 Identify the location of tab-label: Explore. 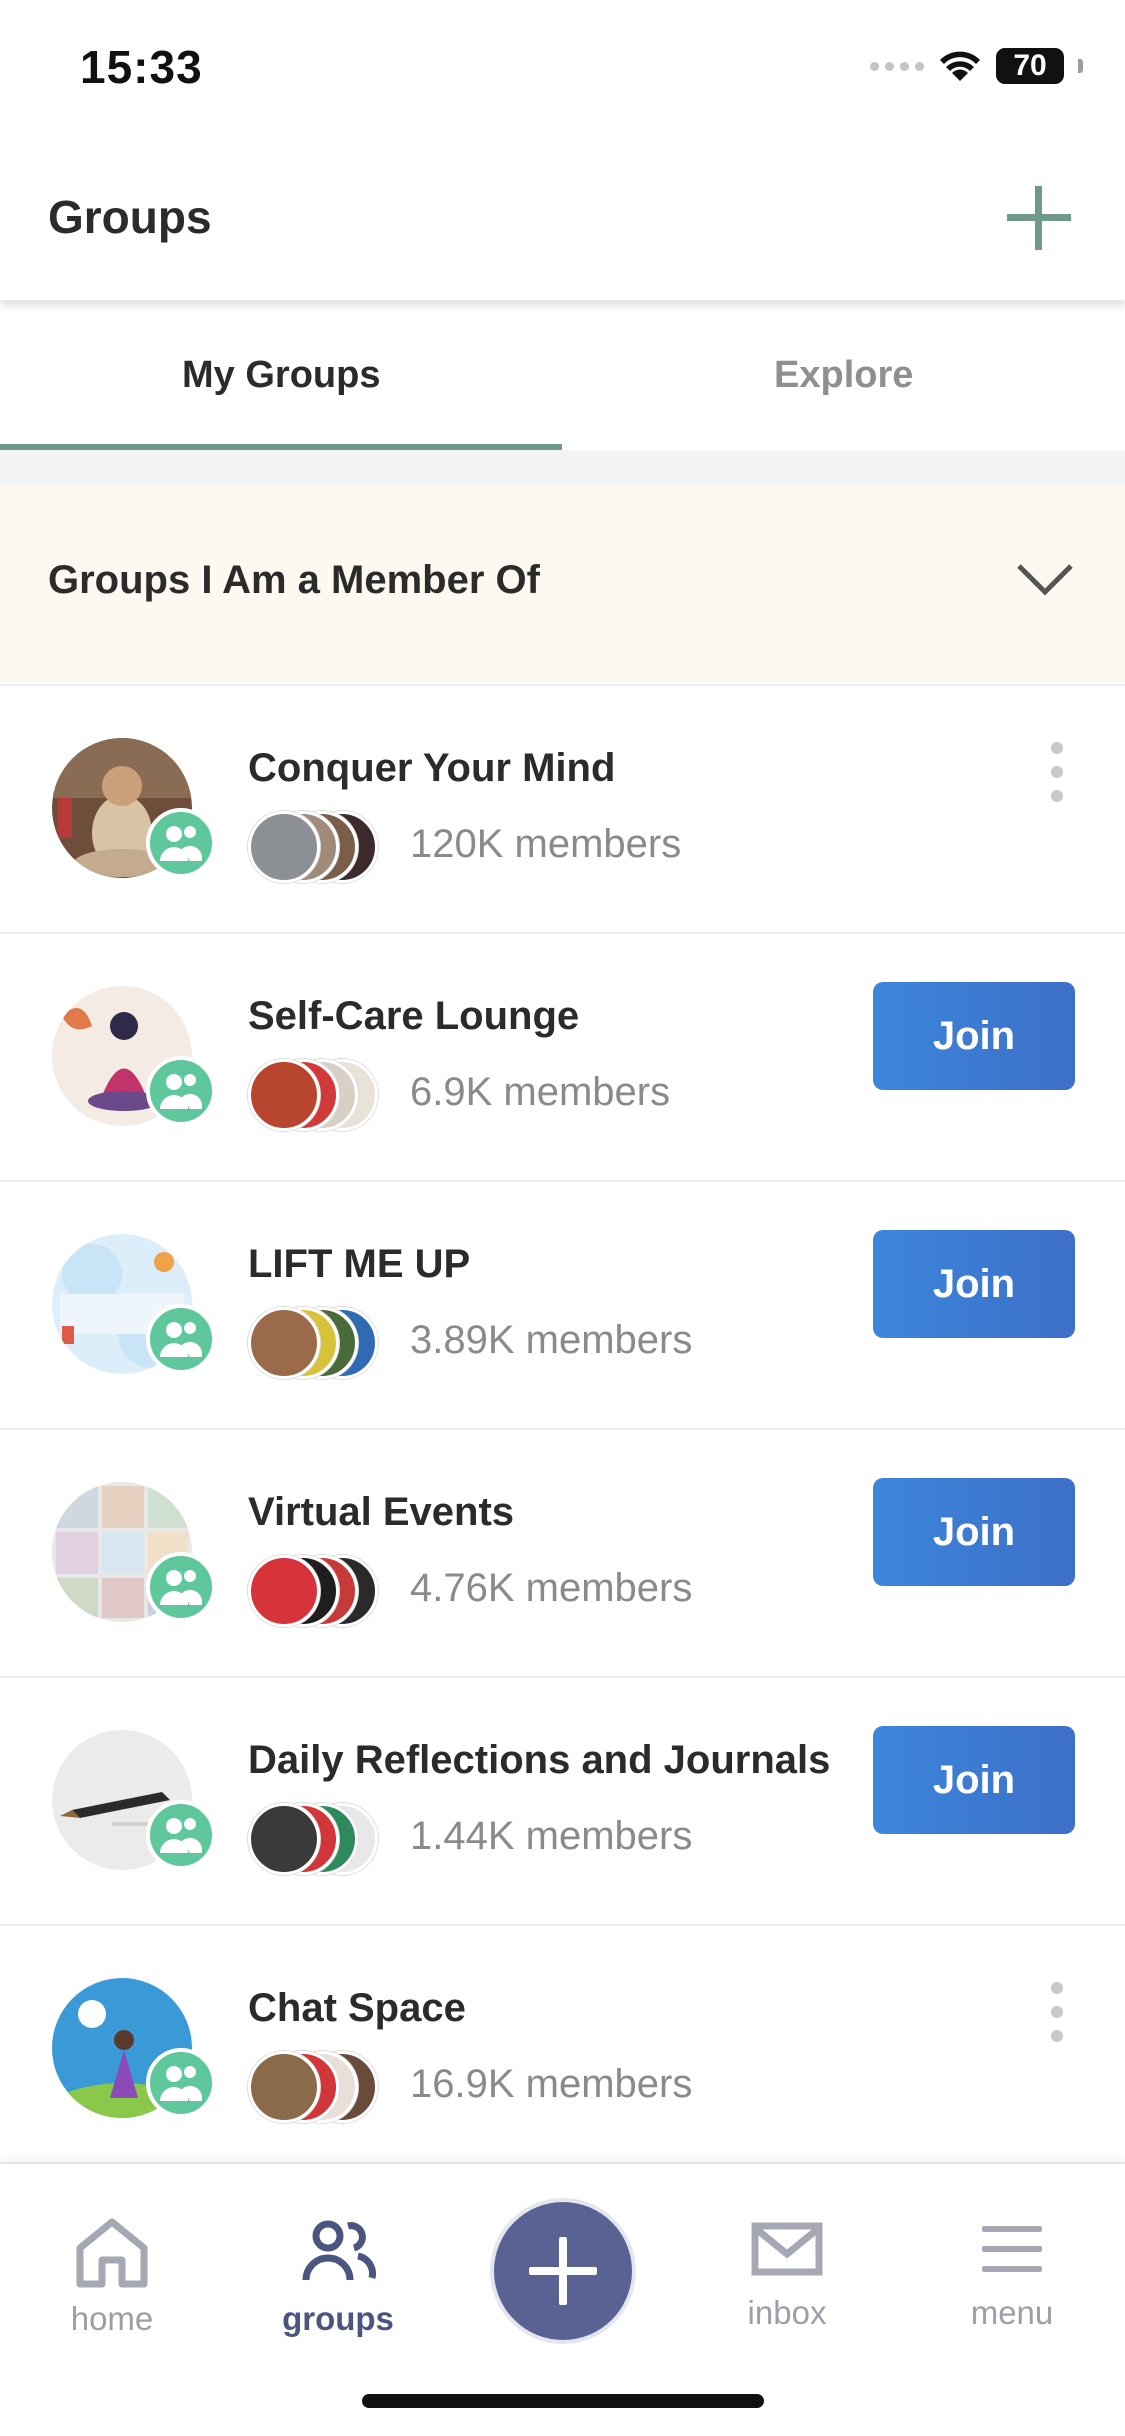
(844, 374).